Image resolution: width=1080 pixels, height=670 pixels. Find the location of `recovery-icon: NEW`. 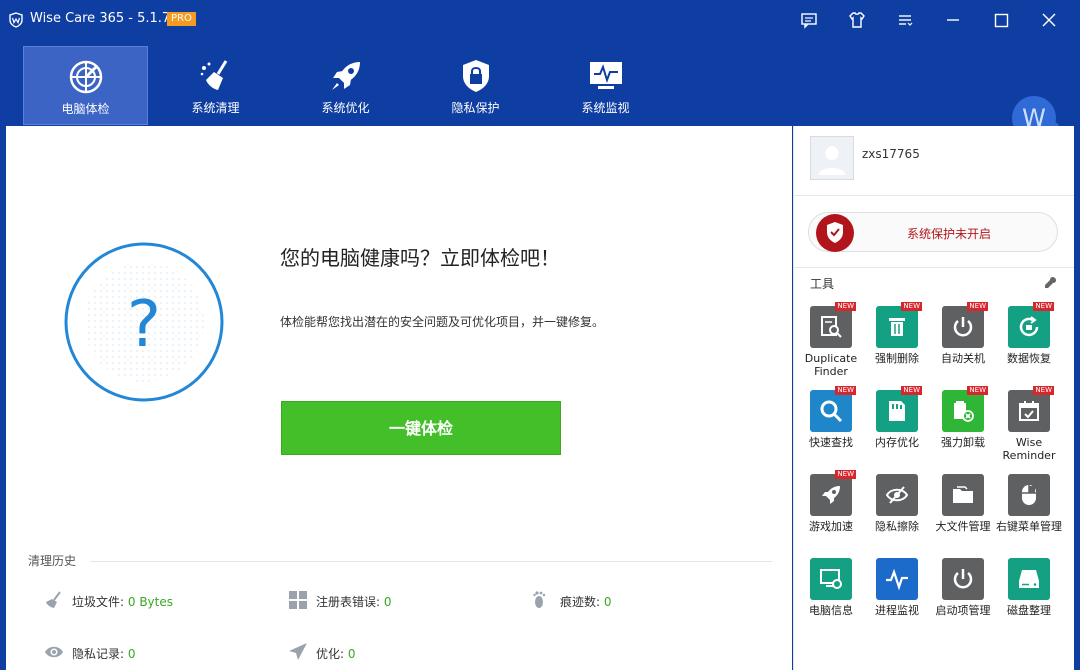

recovery-icon: NEW is located at coordinates (1031, 325).